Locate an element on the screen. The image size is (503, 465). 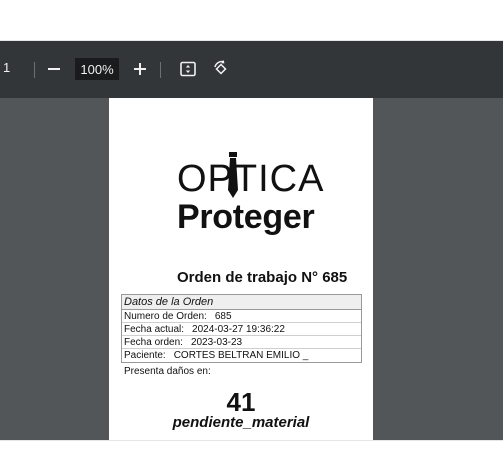
rotate-button is located at coordinates (221, 69).